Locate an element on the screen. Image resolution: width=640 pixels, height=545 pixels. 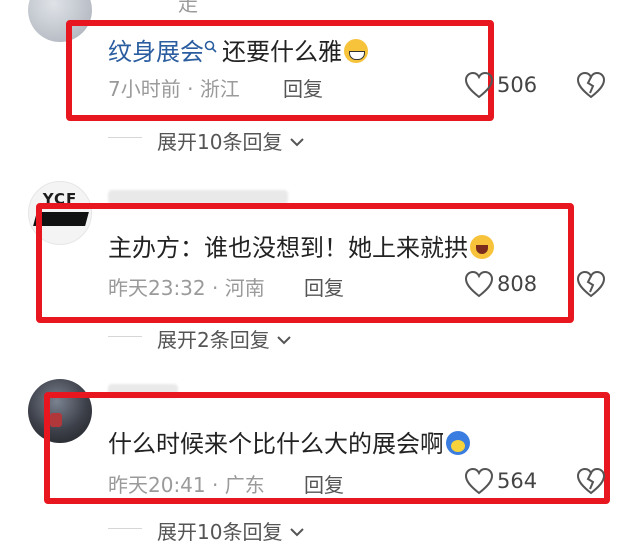
comment-text: 什么时候来个比什么大的展会啊 is located at coordinates (289, 441).